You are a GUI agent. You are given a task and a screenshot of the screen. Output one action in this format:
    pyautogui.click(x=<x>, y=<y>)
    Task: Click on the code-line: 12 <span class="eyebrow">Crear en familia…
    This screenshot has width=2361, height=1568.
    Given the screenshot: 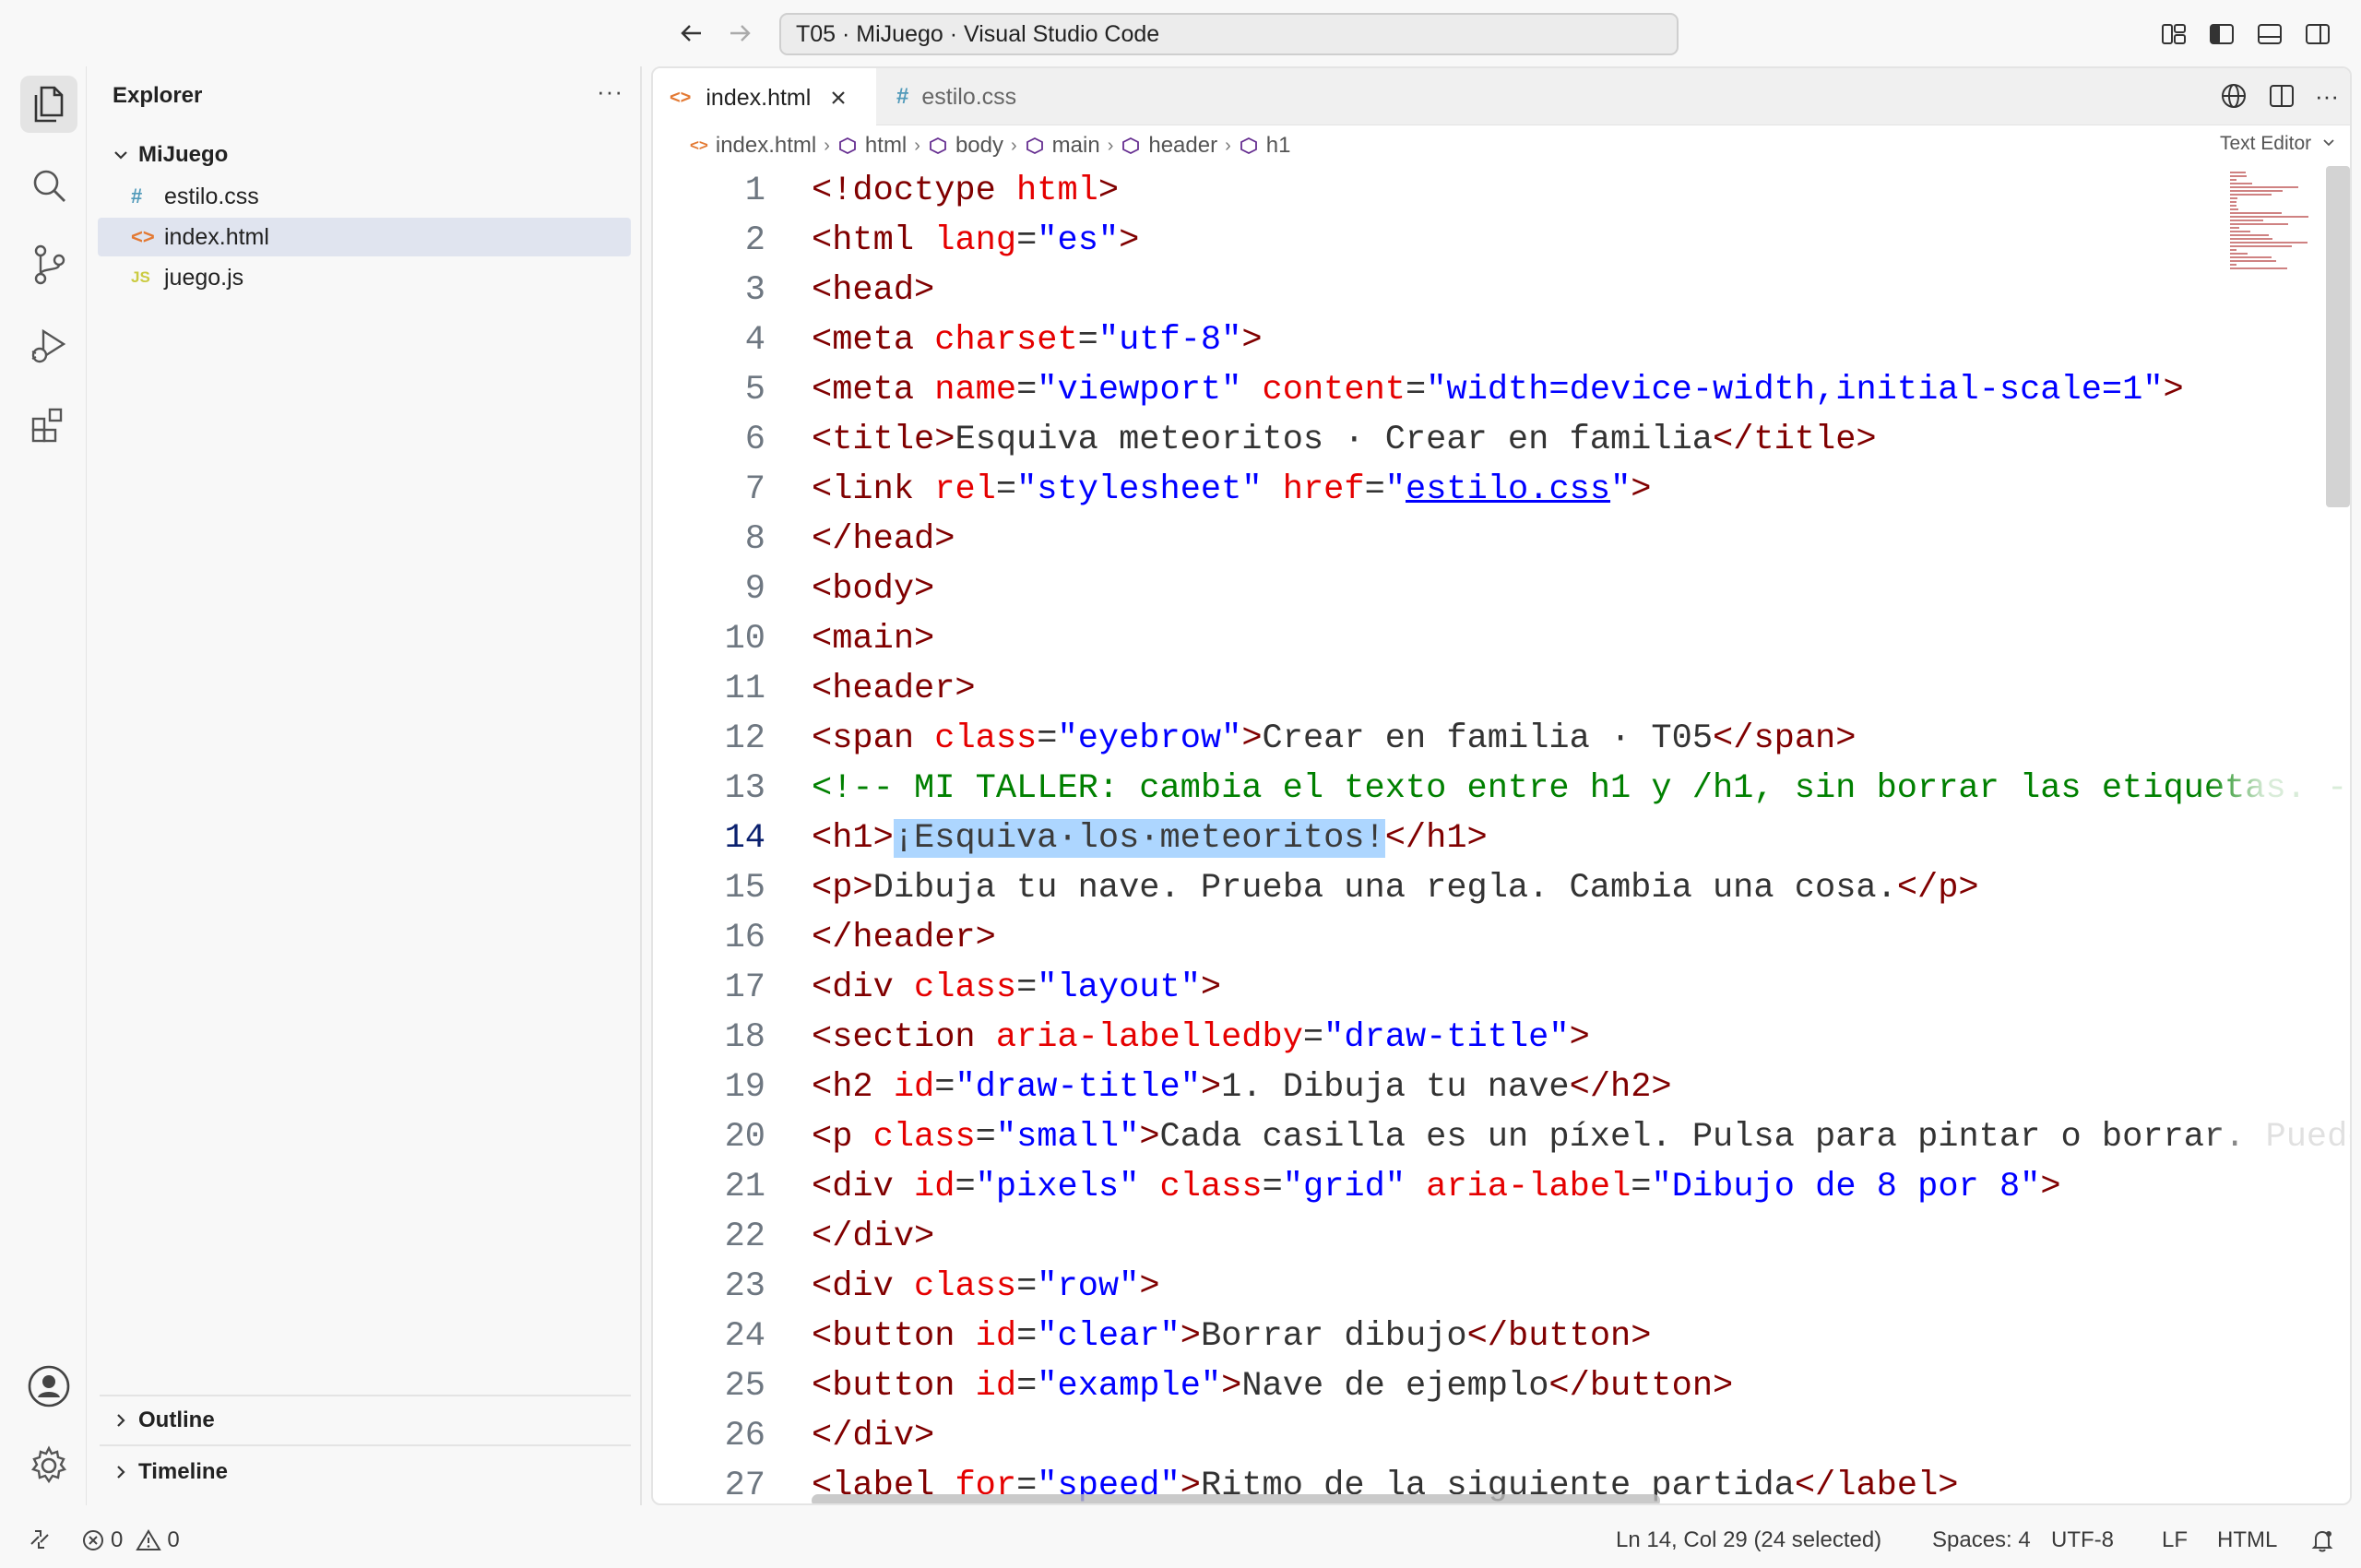 What is the action you would take?
    pyautogui.click(x=1501, y=739)
    